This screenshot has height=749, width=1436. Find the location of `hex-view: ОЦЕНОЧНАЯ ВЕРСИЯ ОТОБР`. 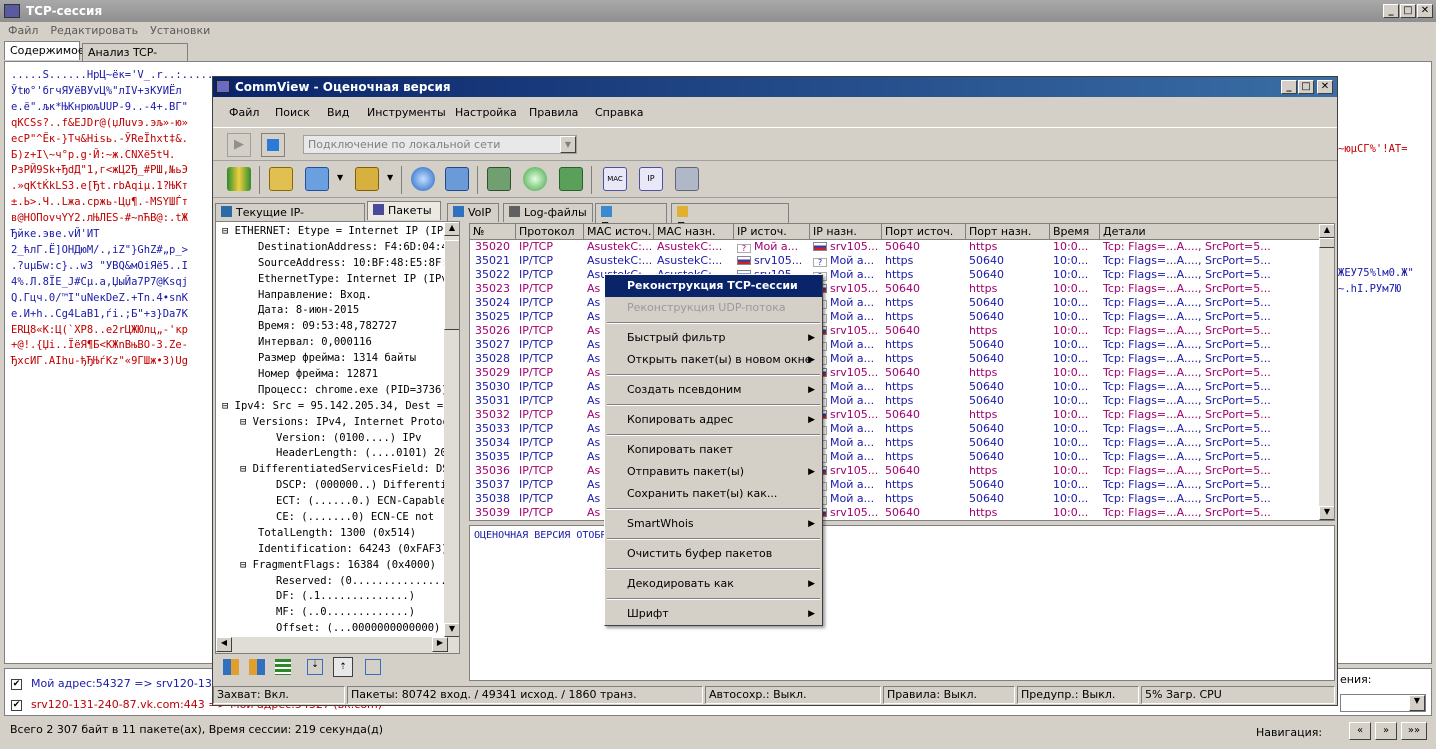

hex-view: ОЦЕНОЧНАЯ ВЕРСИЯ ОТОБР is located at coordinates (902, 603).